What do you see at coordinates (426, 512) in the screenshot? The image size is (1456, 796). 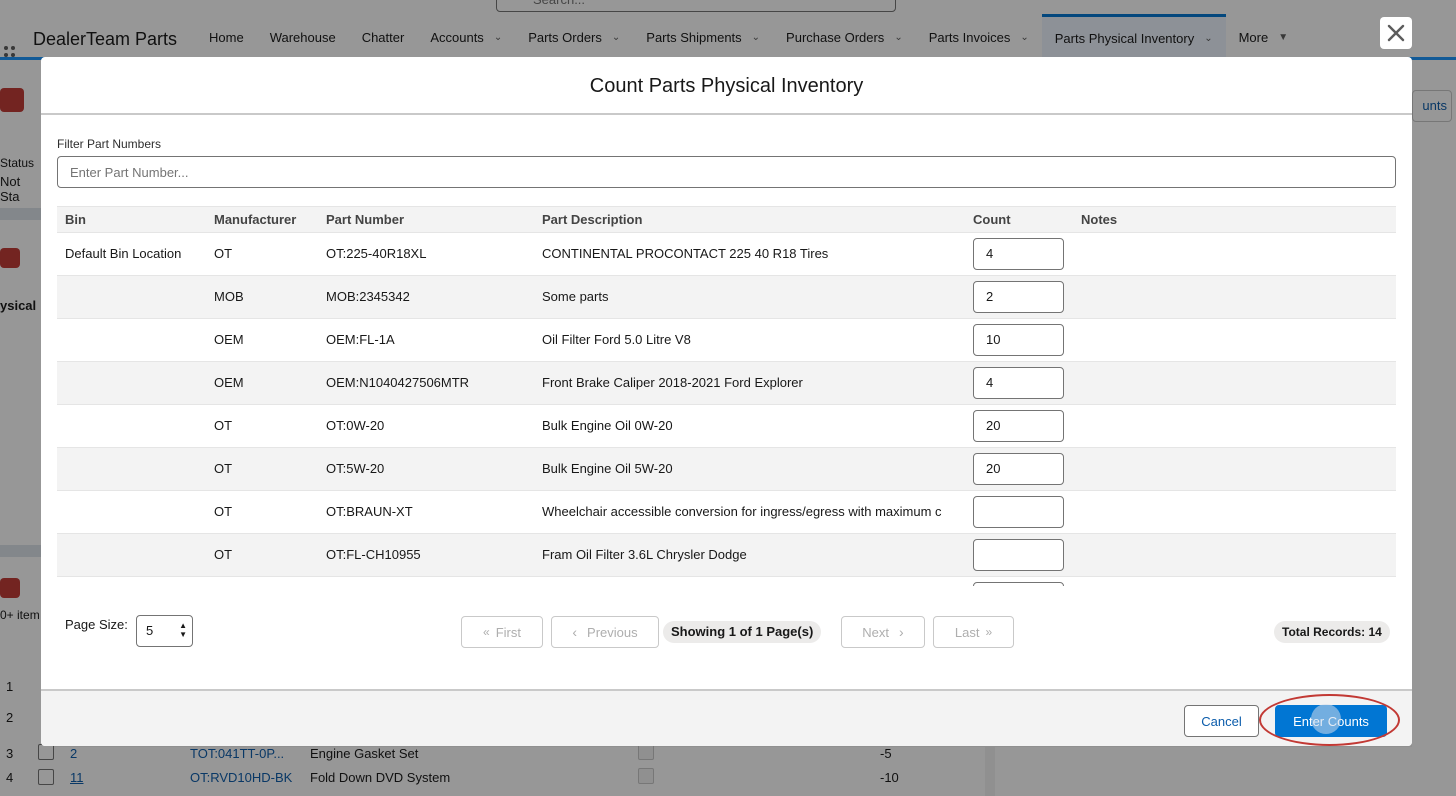 I see `cell-part-number: OT:BRAUN-XT` at bounding box center [426, 512].